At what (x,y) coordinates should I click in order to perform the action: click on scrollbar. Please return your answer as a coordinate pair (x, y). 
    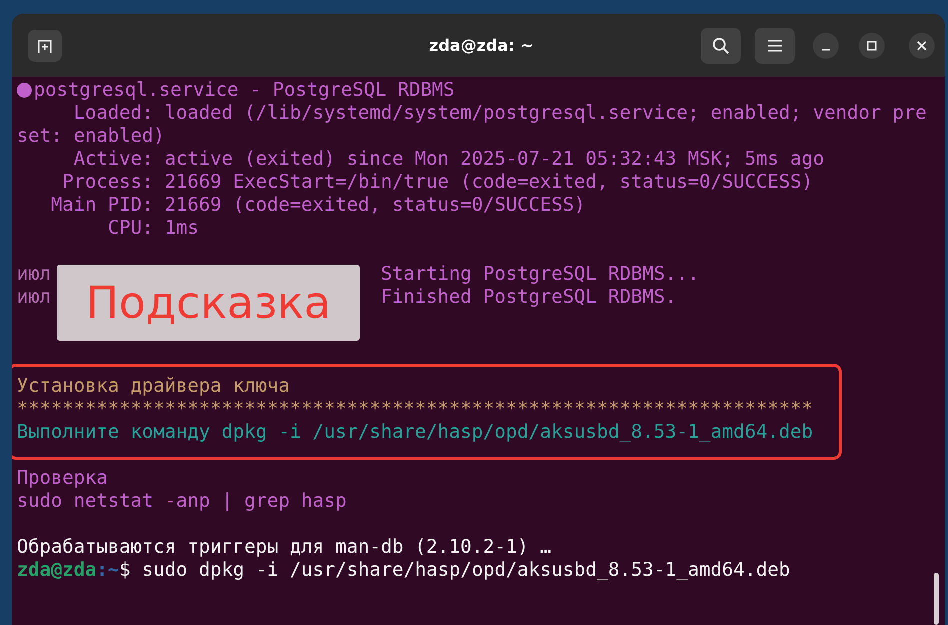
    Looking at the image, I should click on (936, 599).